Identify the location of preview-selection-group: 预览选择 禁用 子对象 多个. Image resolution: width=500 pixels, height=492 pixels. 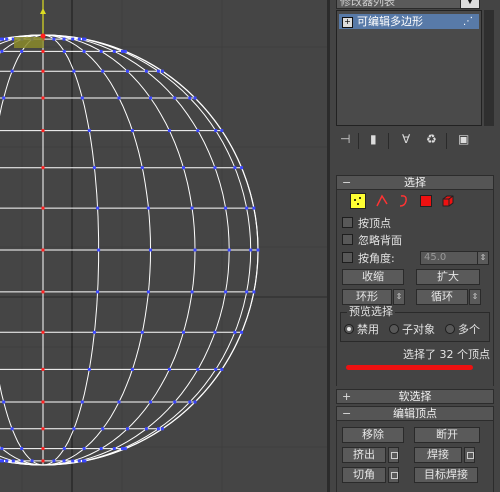
(415, 324).